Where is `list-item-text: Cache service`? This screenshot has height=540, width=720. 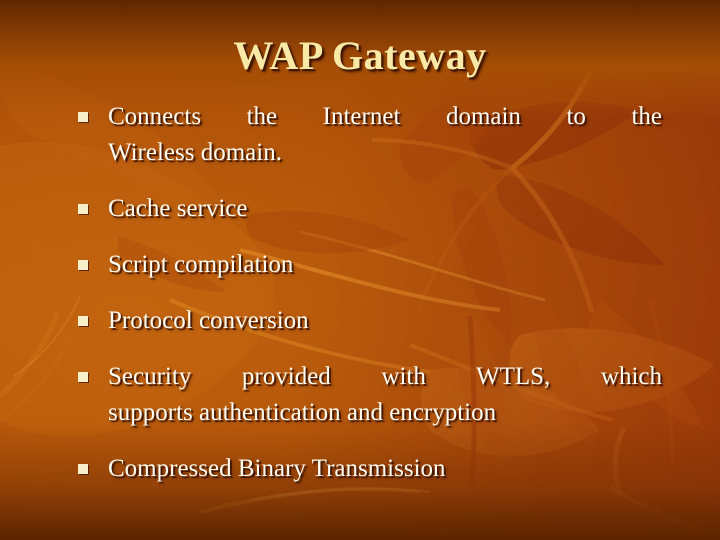 list-item-text: Cache service is located at coordinates (178, 208).